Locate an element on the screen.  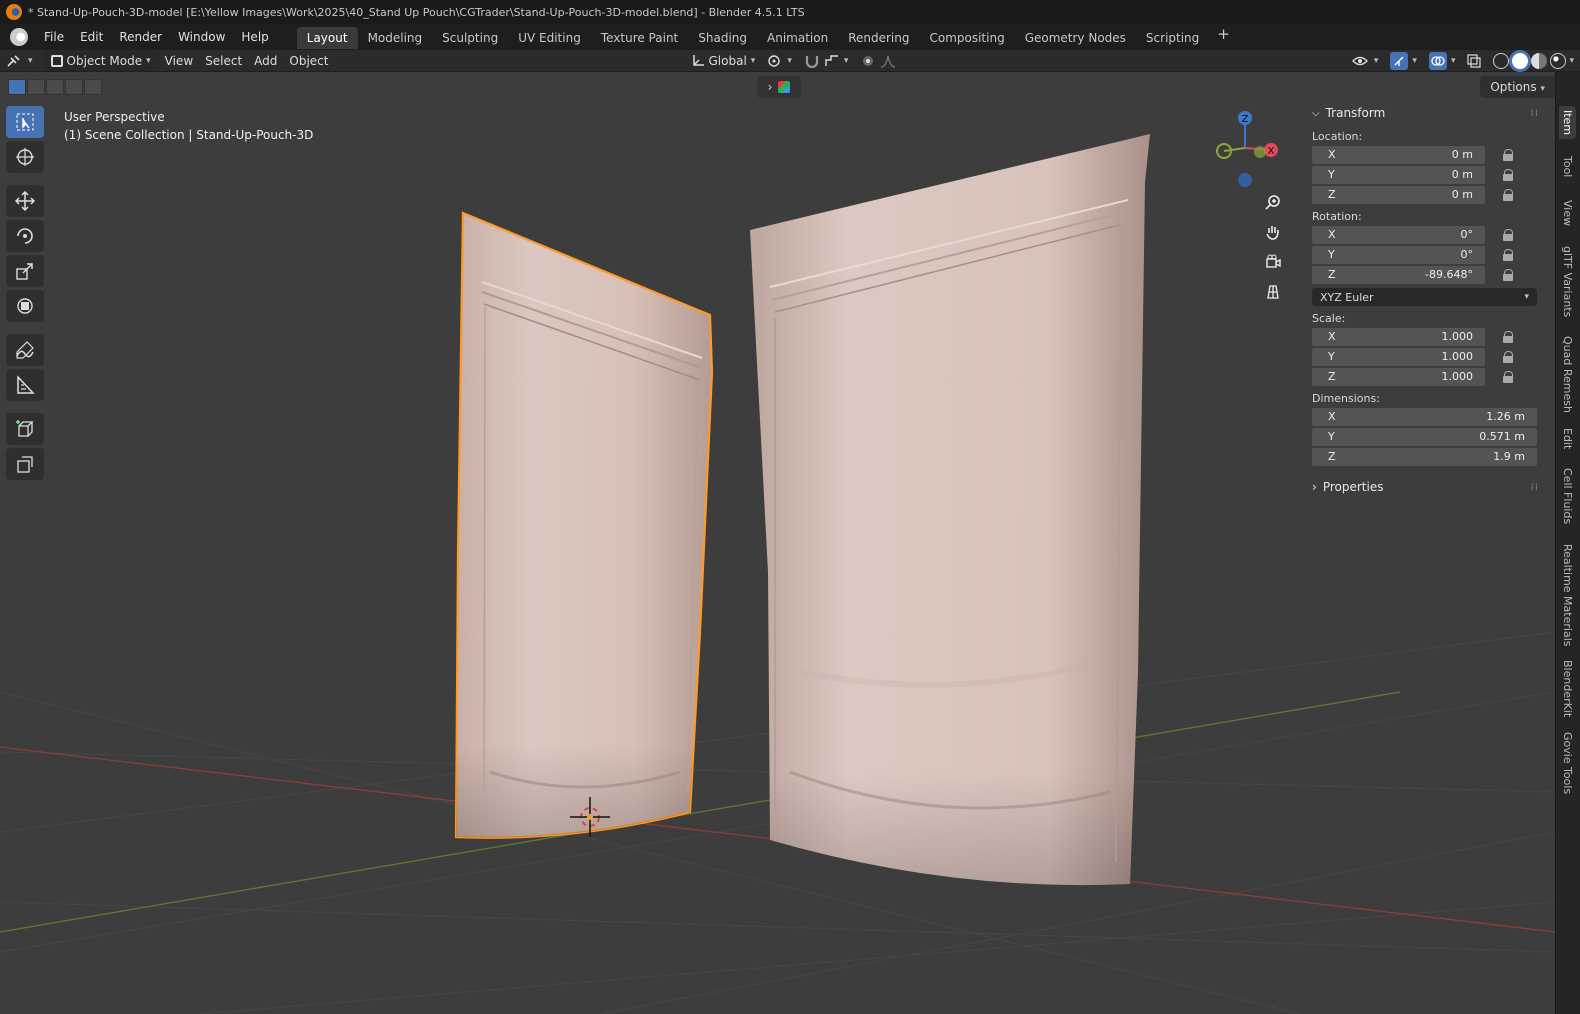
tab-texture-paint: Texture Paint is located at coordinates (639, 38).